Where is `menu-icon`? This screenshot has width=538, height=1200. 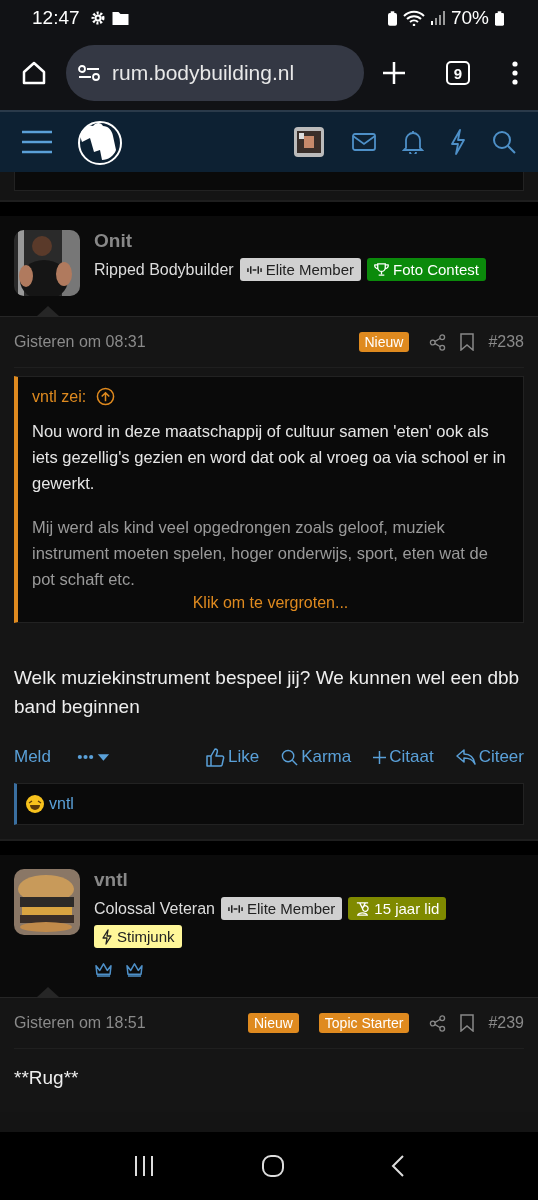
menu-icon is located at coordinates (37, 142).